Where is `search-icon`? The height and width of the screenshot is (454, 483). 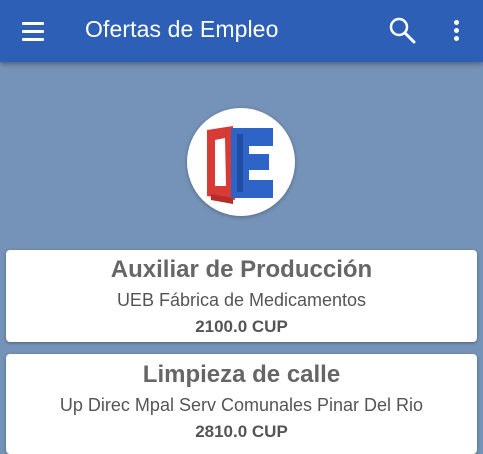
search-icon is located at coordinates (403, 31).